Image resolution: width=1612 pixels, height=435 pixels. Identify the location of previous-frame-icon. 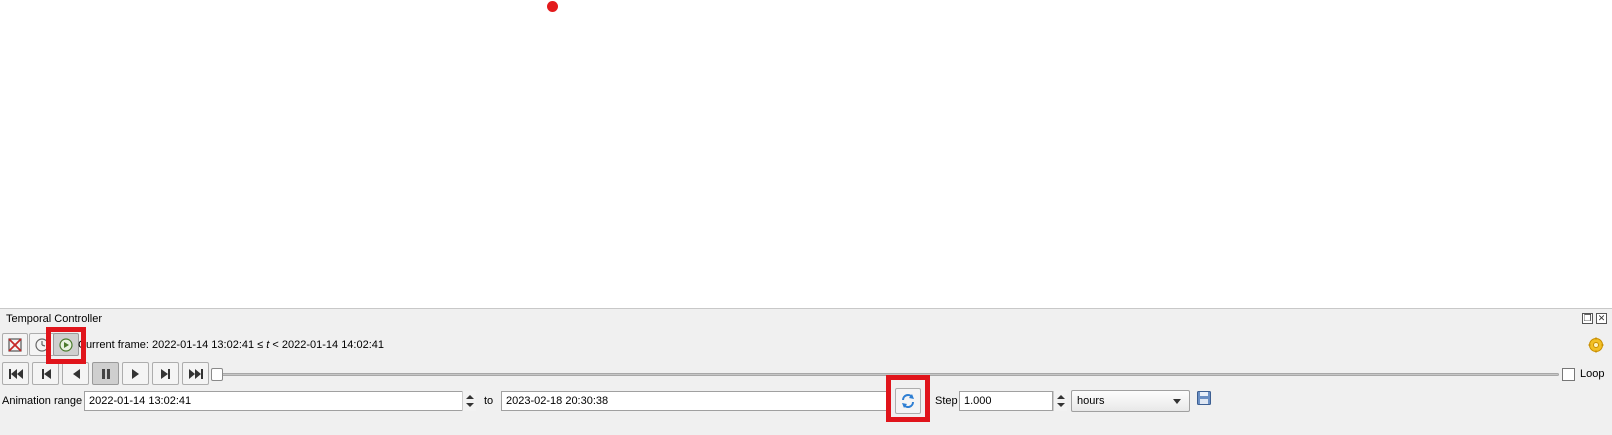
(46, 373).